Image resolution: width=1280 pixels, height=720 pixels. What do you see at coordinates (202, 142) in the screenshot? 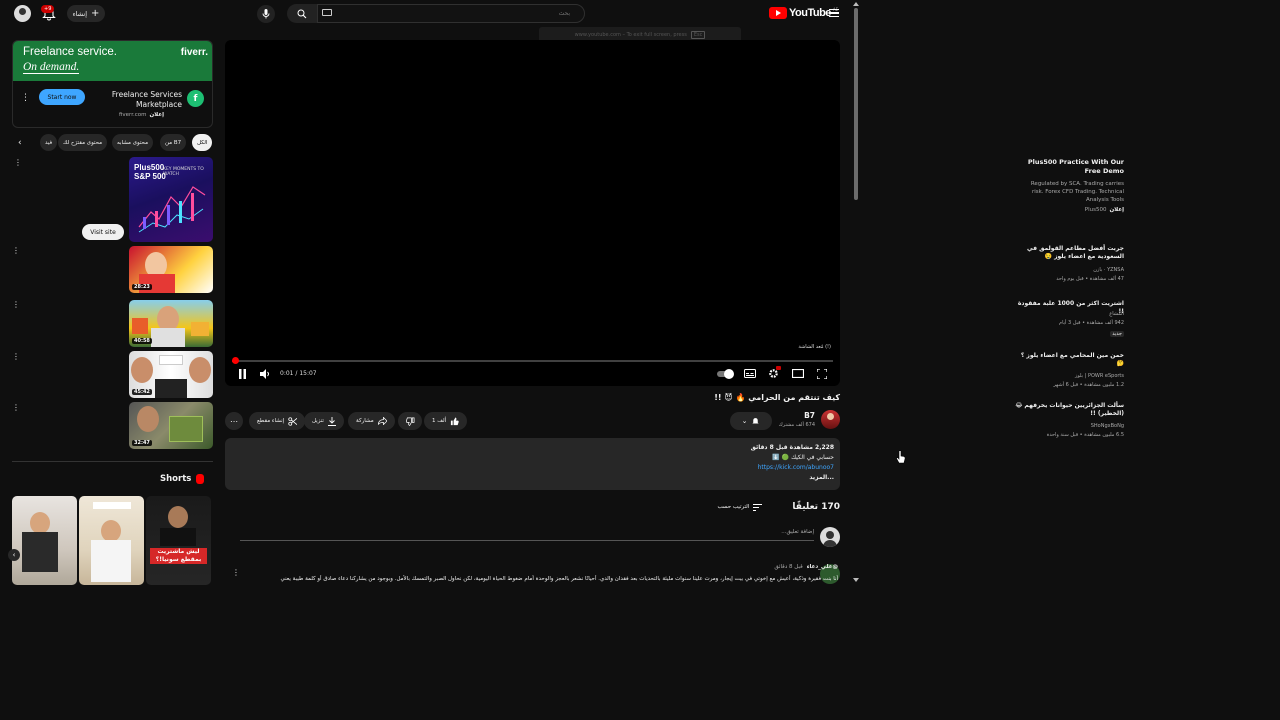
I see `chip-all: الكل` at bounding box center [202, 142].